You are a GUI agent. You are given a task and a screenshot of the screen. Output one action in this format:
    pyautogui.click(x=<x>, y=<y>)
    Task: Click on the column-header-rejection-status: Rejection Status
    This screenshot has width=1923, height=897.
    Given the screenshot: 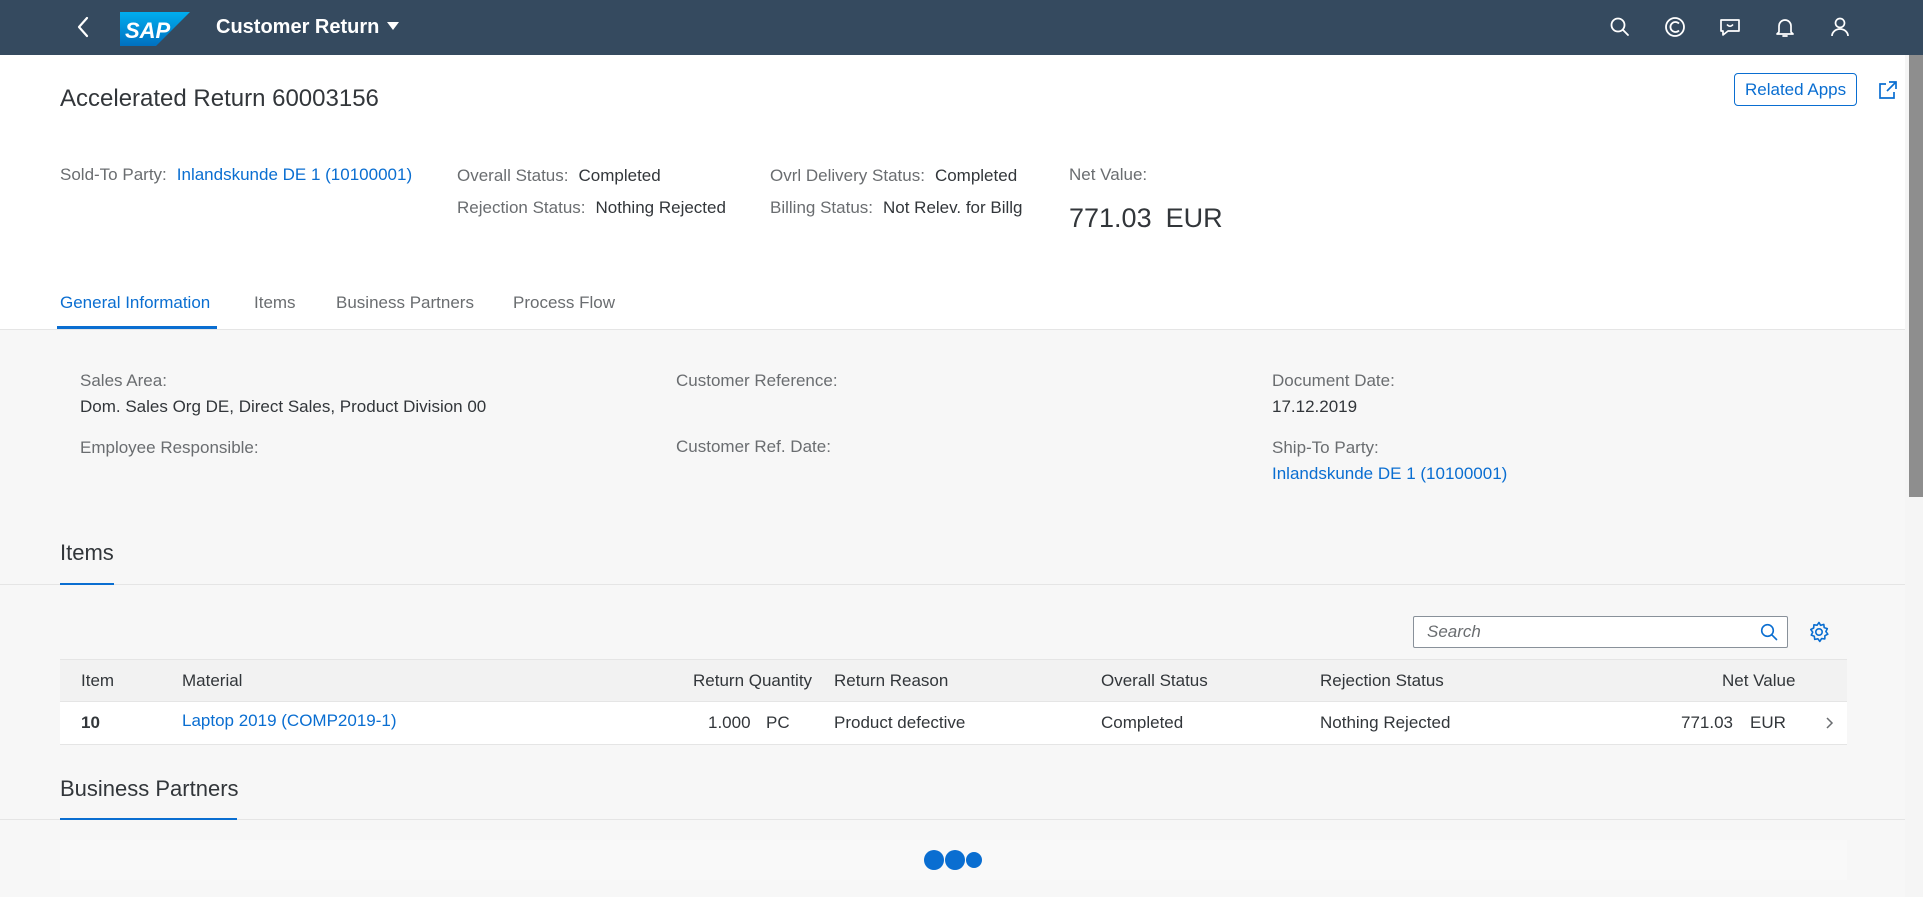 What is the action you would take?
    pyautogui.click(x=1382, y=681)
    